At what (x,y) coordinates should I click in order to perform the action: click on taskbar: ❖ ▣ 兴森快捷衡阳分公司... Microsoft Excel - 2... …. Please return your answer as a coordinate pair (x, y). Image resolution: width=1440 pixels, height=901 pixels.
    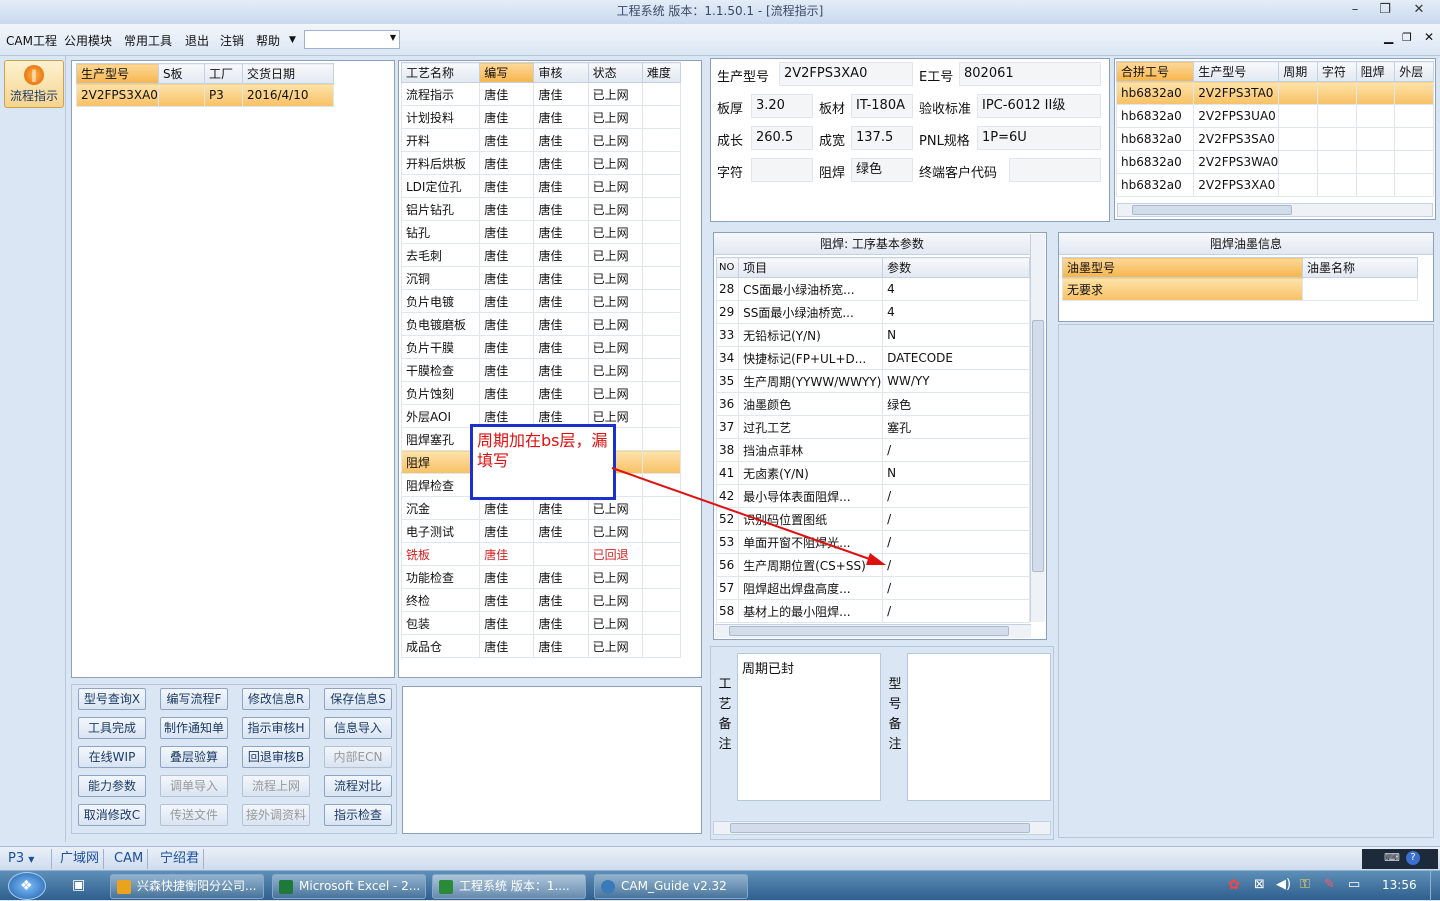
    Looking at the image, I should click on (720, 885).